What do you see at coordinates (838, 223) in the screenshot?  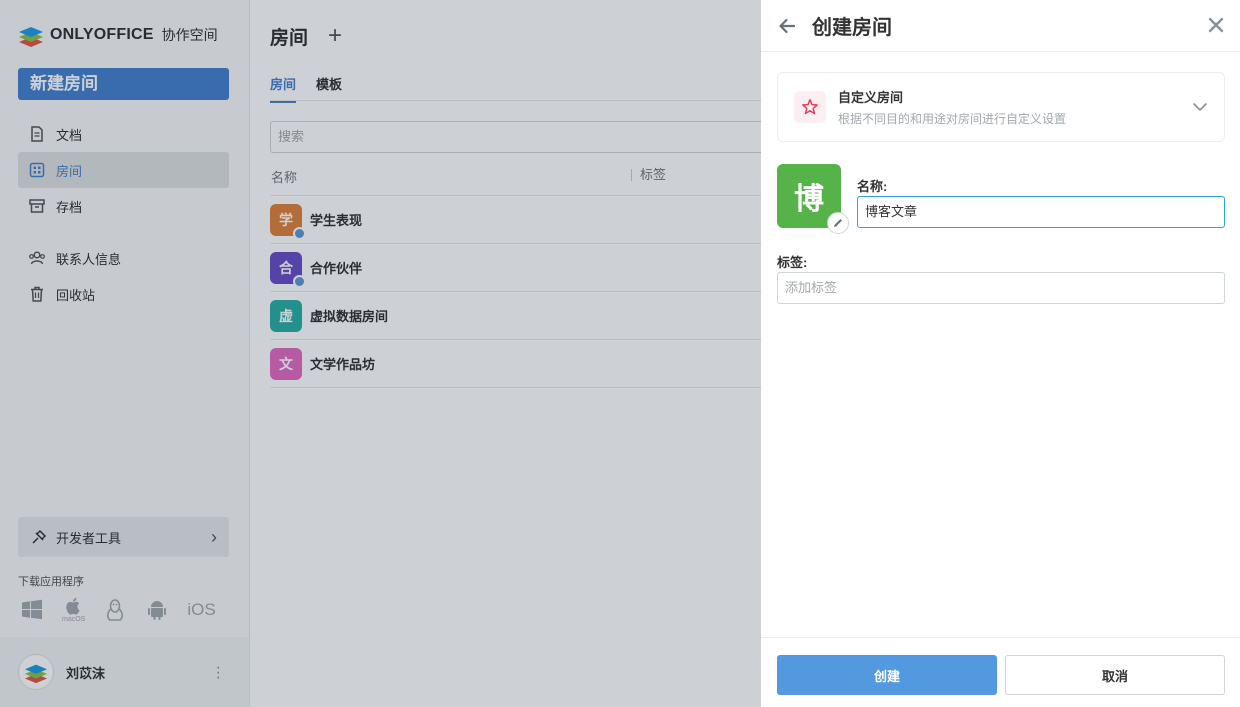 I see `edit-pencil-icon` at bounding box center [838, 223].